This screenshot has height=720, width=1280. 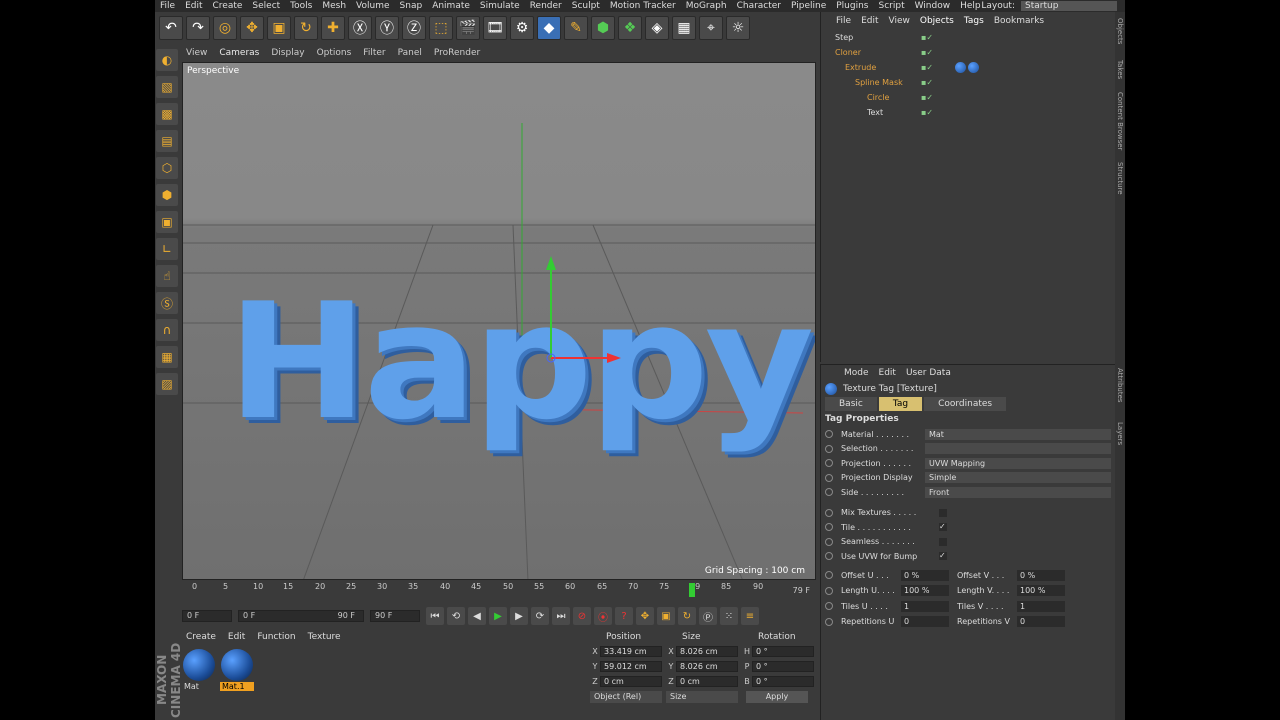 I want to click on attr-menu-edit: Edit, so click(x=887, y=373).